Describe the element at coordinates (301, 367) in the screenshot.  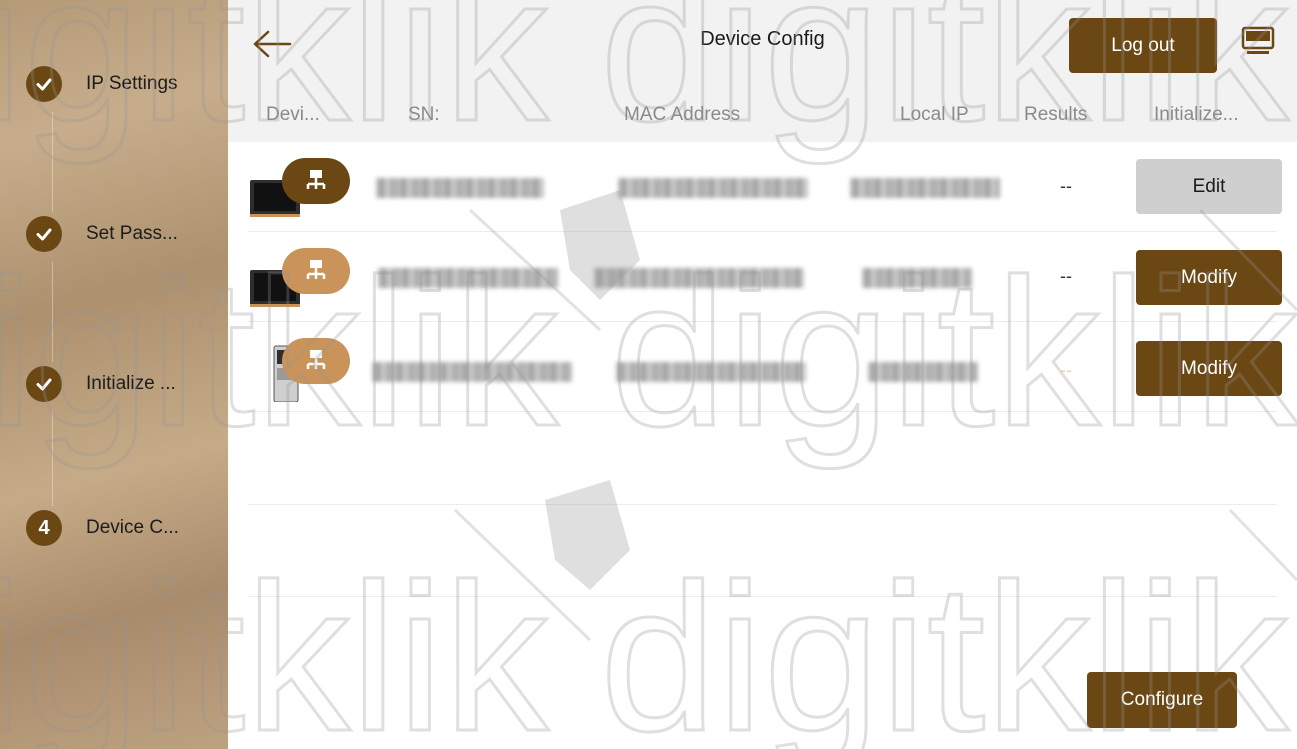
I see `door-station-icon` at that location.